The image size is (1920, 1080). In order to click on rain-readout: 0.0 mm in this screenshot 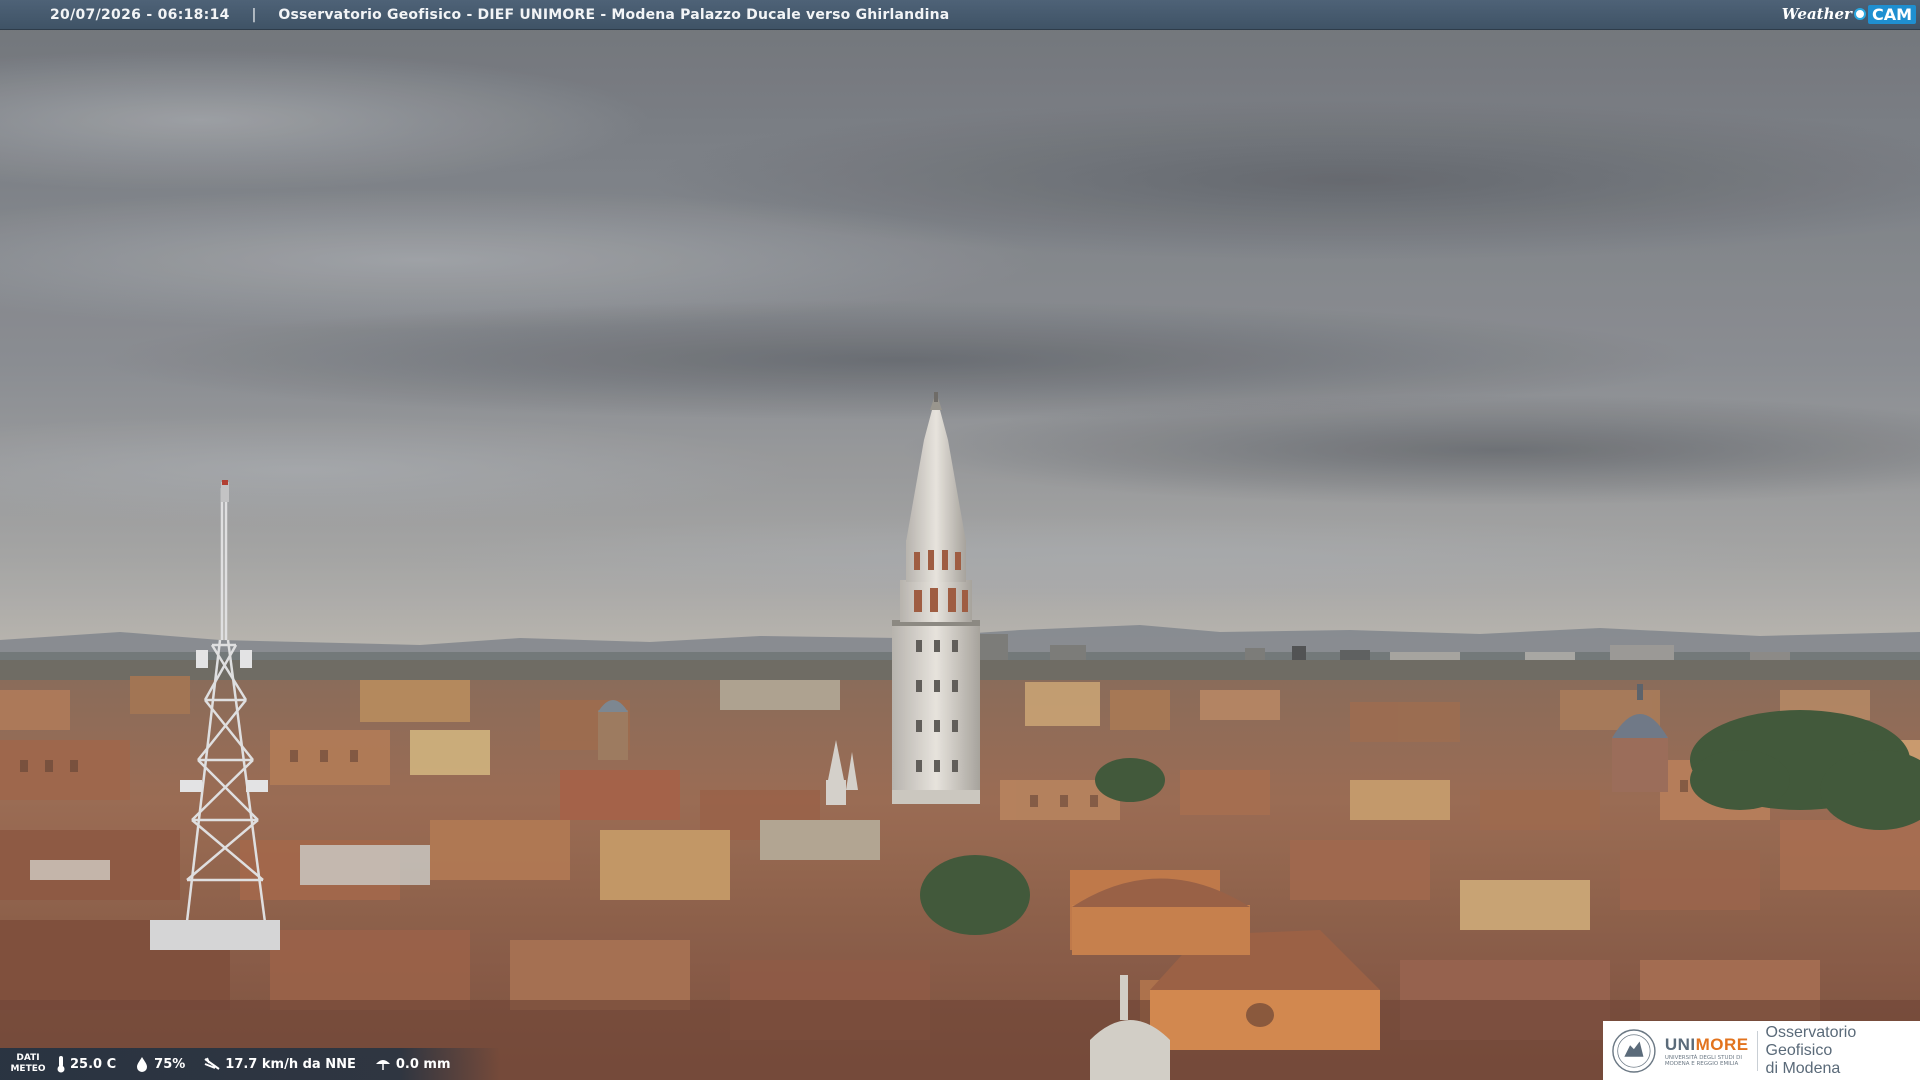, I will do `click(412, 1064)`.